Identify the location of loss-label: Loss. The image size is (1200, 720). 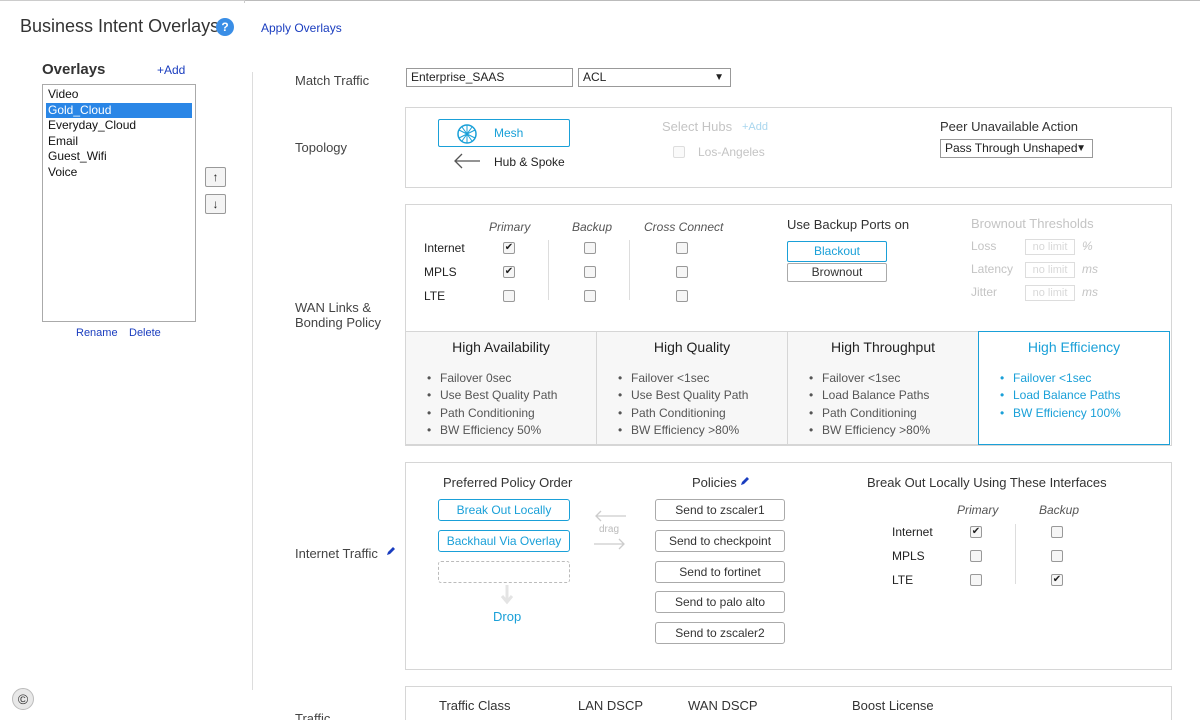
(984, 246).